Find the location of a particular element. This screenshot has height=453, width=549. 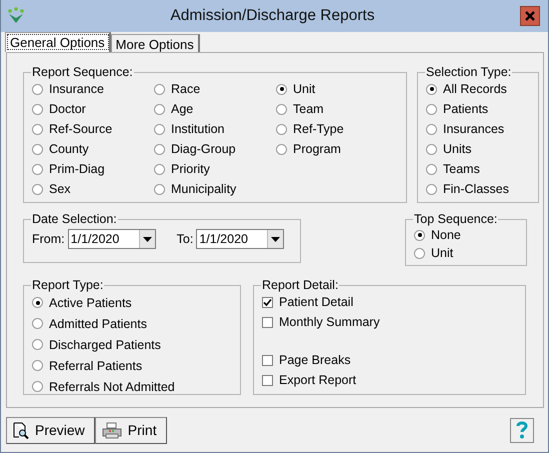

option-label: Team is located at coordinates (308, 109).